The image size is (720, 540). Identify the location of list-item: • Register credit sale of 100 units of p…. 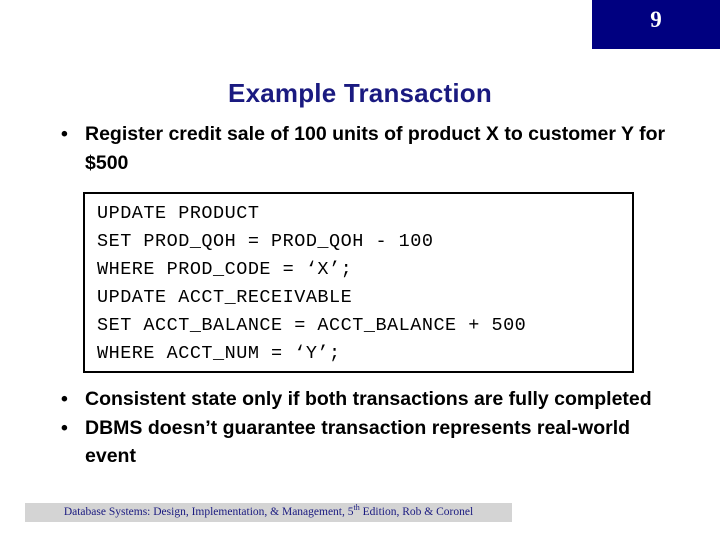
(360, 148).